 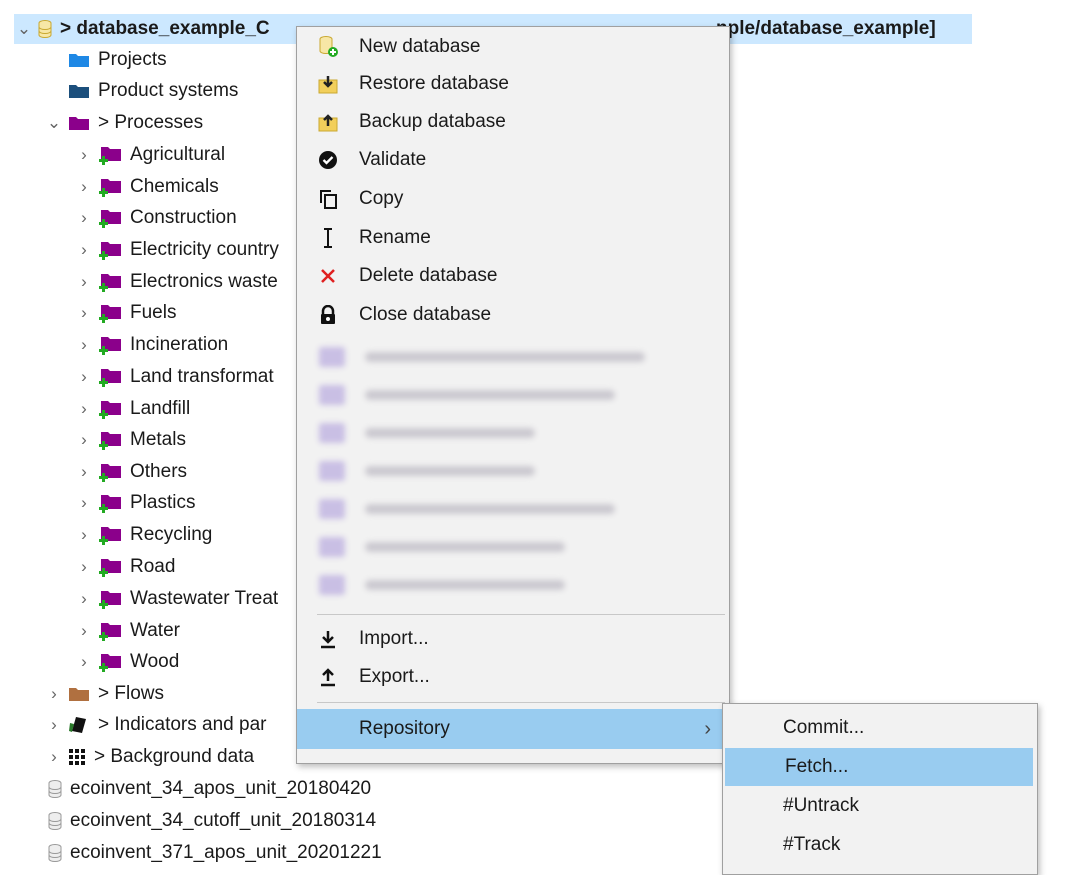 I want to click on tree-item-process-folder: › Metals, so click(x=130, y=440).